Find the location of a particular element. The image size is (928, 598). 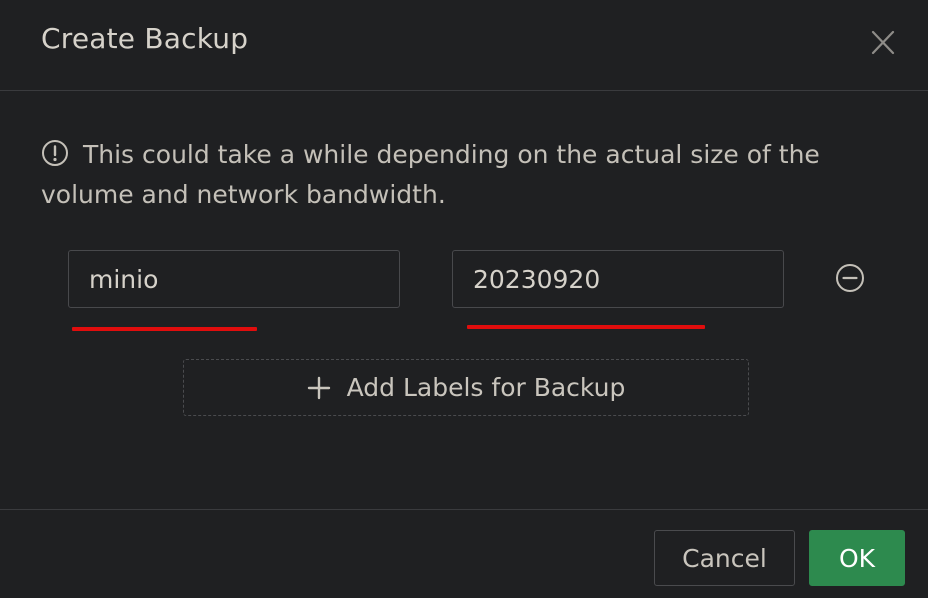

label-key-input is located at coordinates (234, 279).